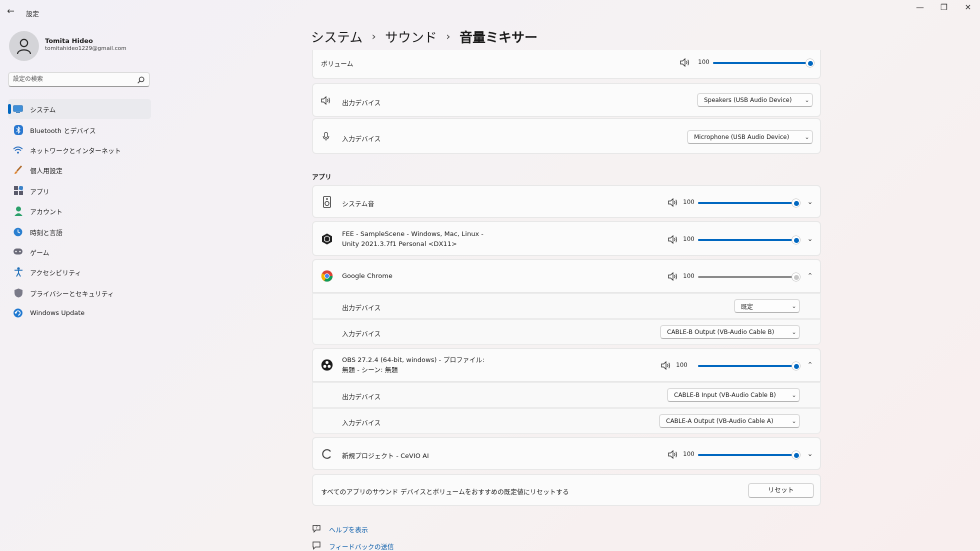 The image size is (980, 551). I want to click on back-arrow-icon: ←, so click(13, 12).